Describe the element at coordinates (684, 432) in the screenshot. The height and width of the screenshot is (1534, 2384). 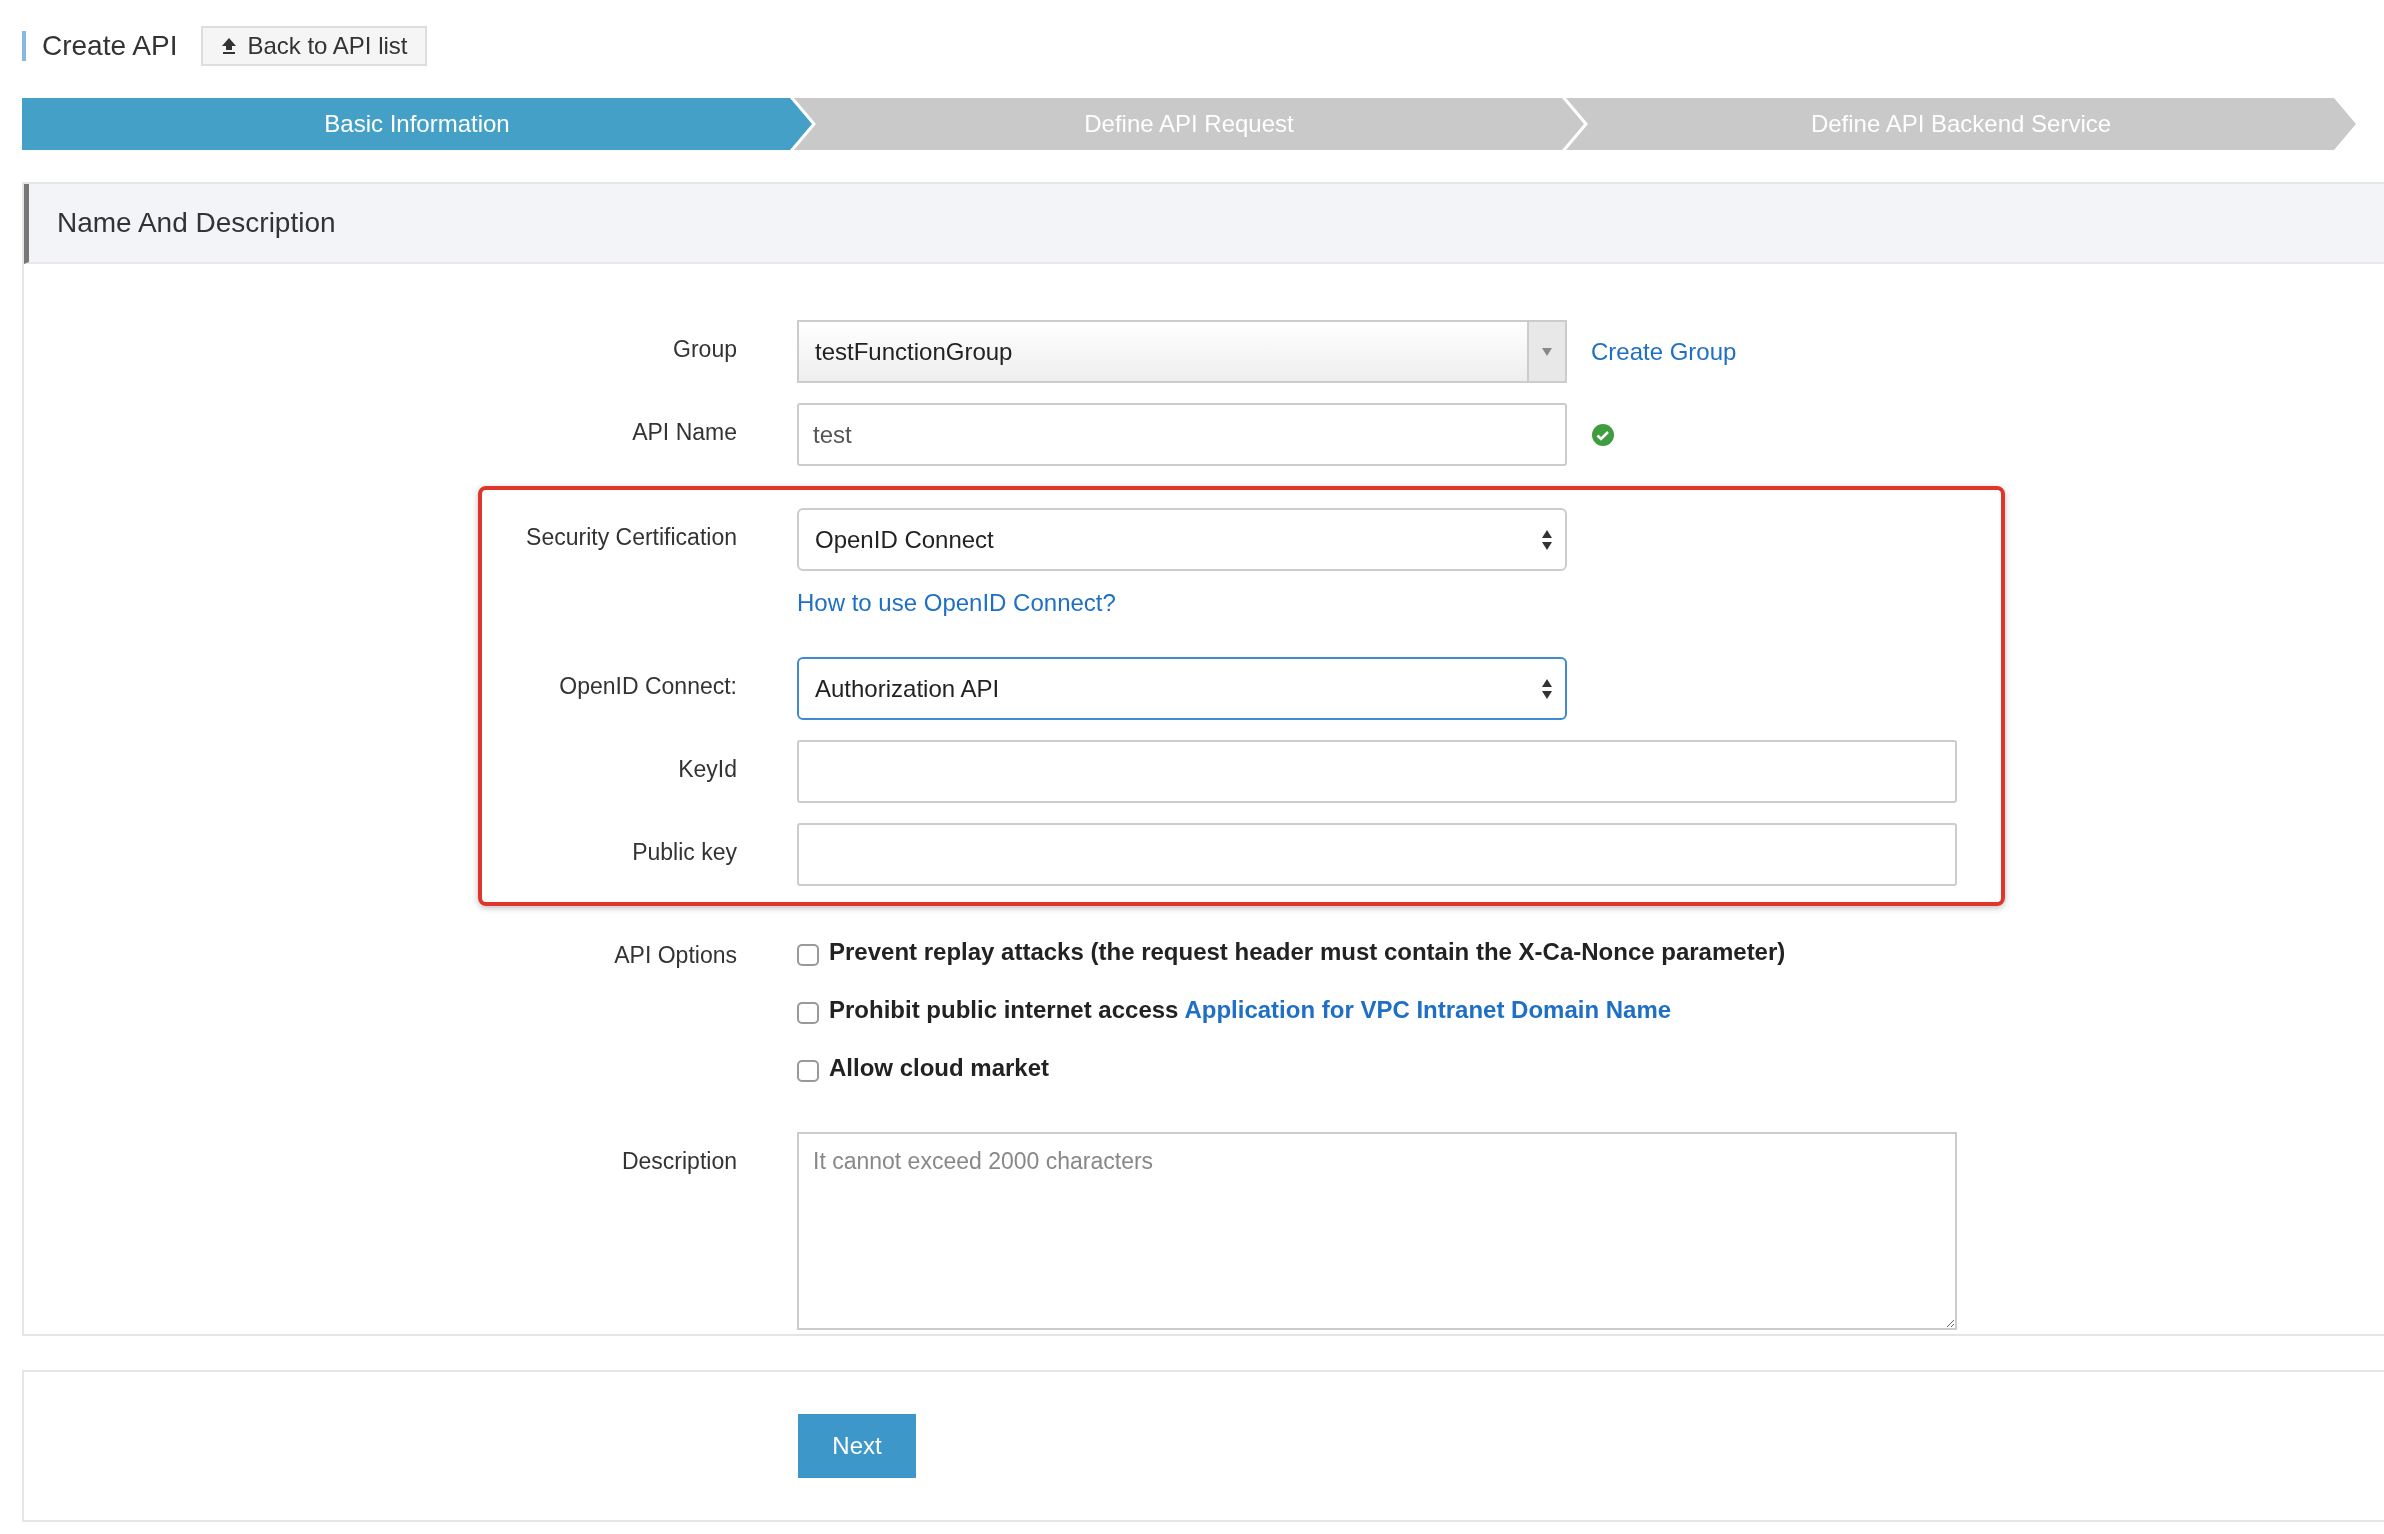
I see `field-label: API Name` at that location.